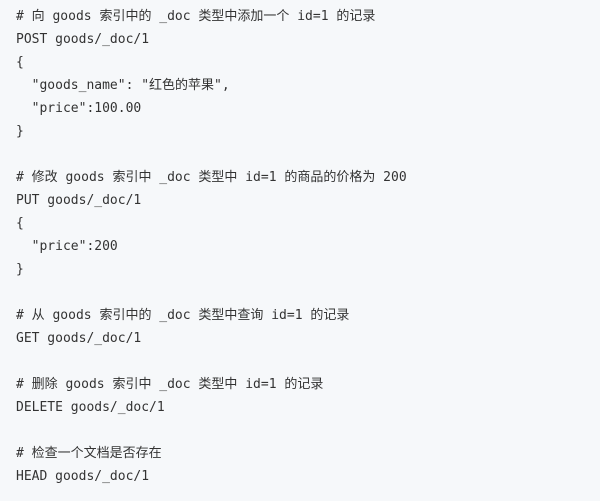 The image size is (600, 501). Describe the element at coordinates (83, 39) in the screenshot. I see `code-line-post: POST goods/_doc/1` at that location.